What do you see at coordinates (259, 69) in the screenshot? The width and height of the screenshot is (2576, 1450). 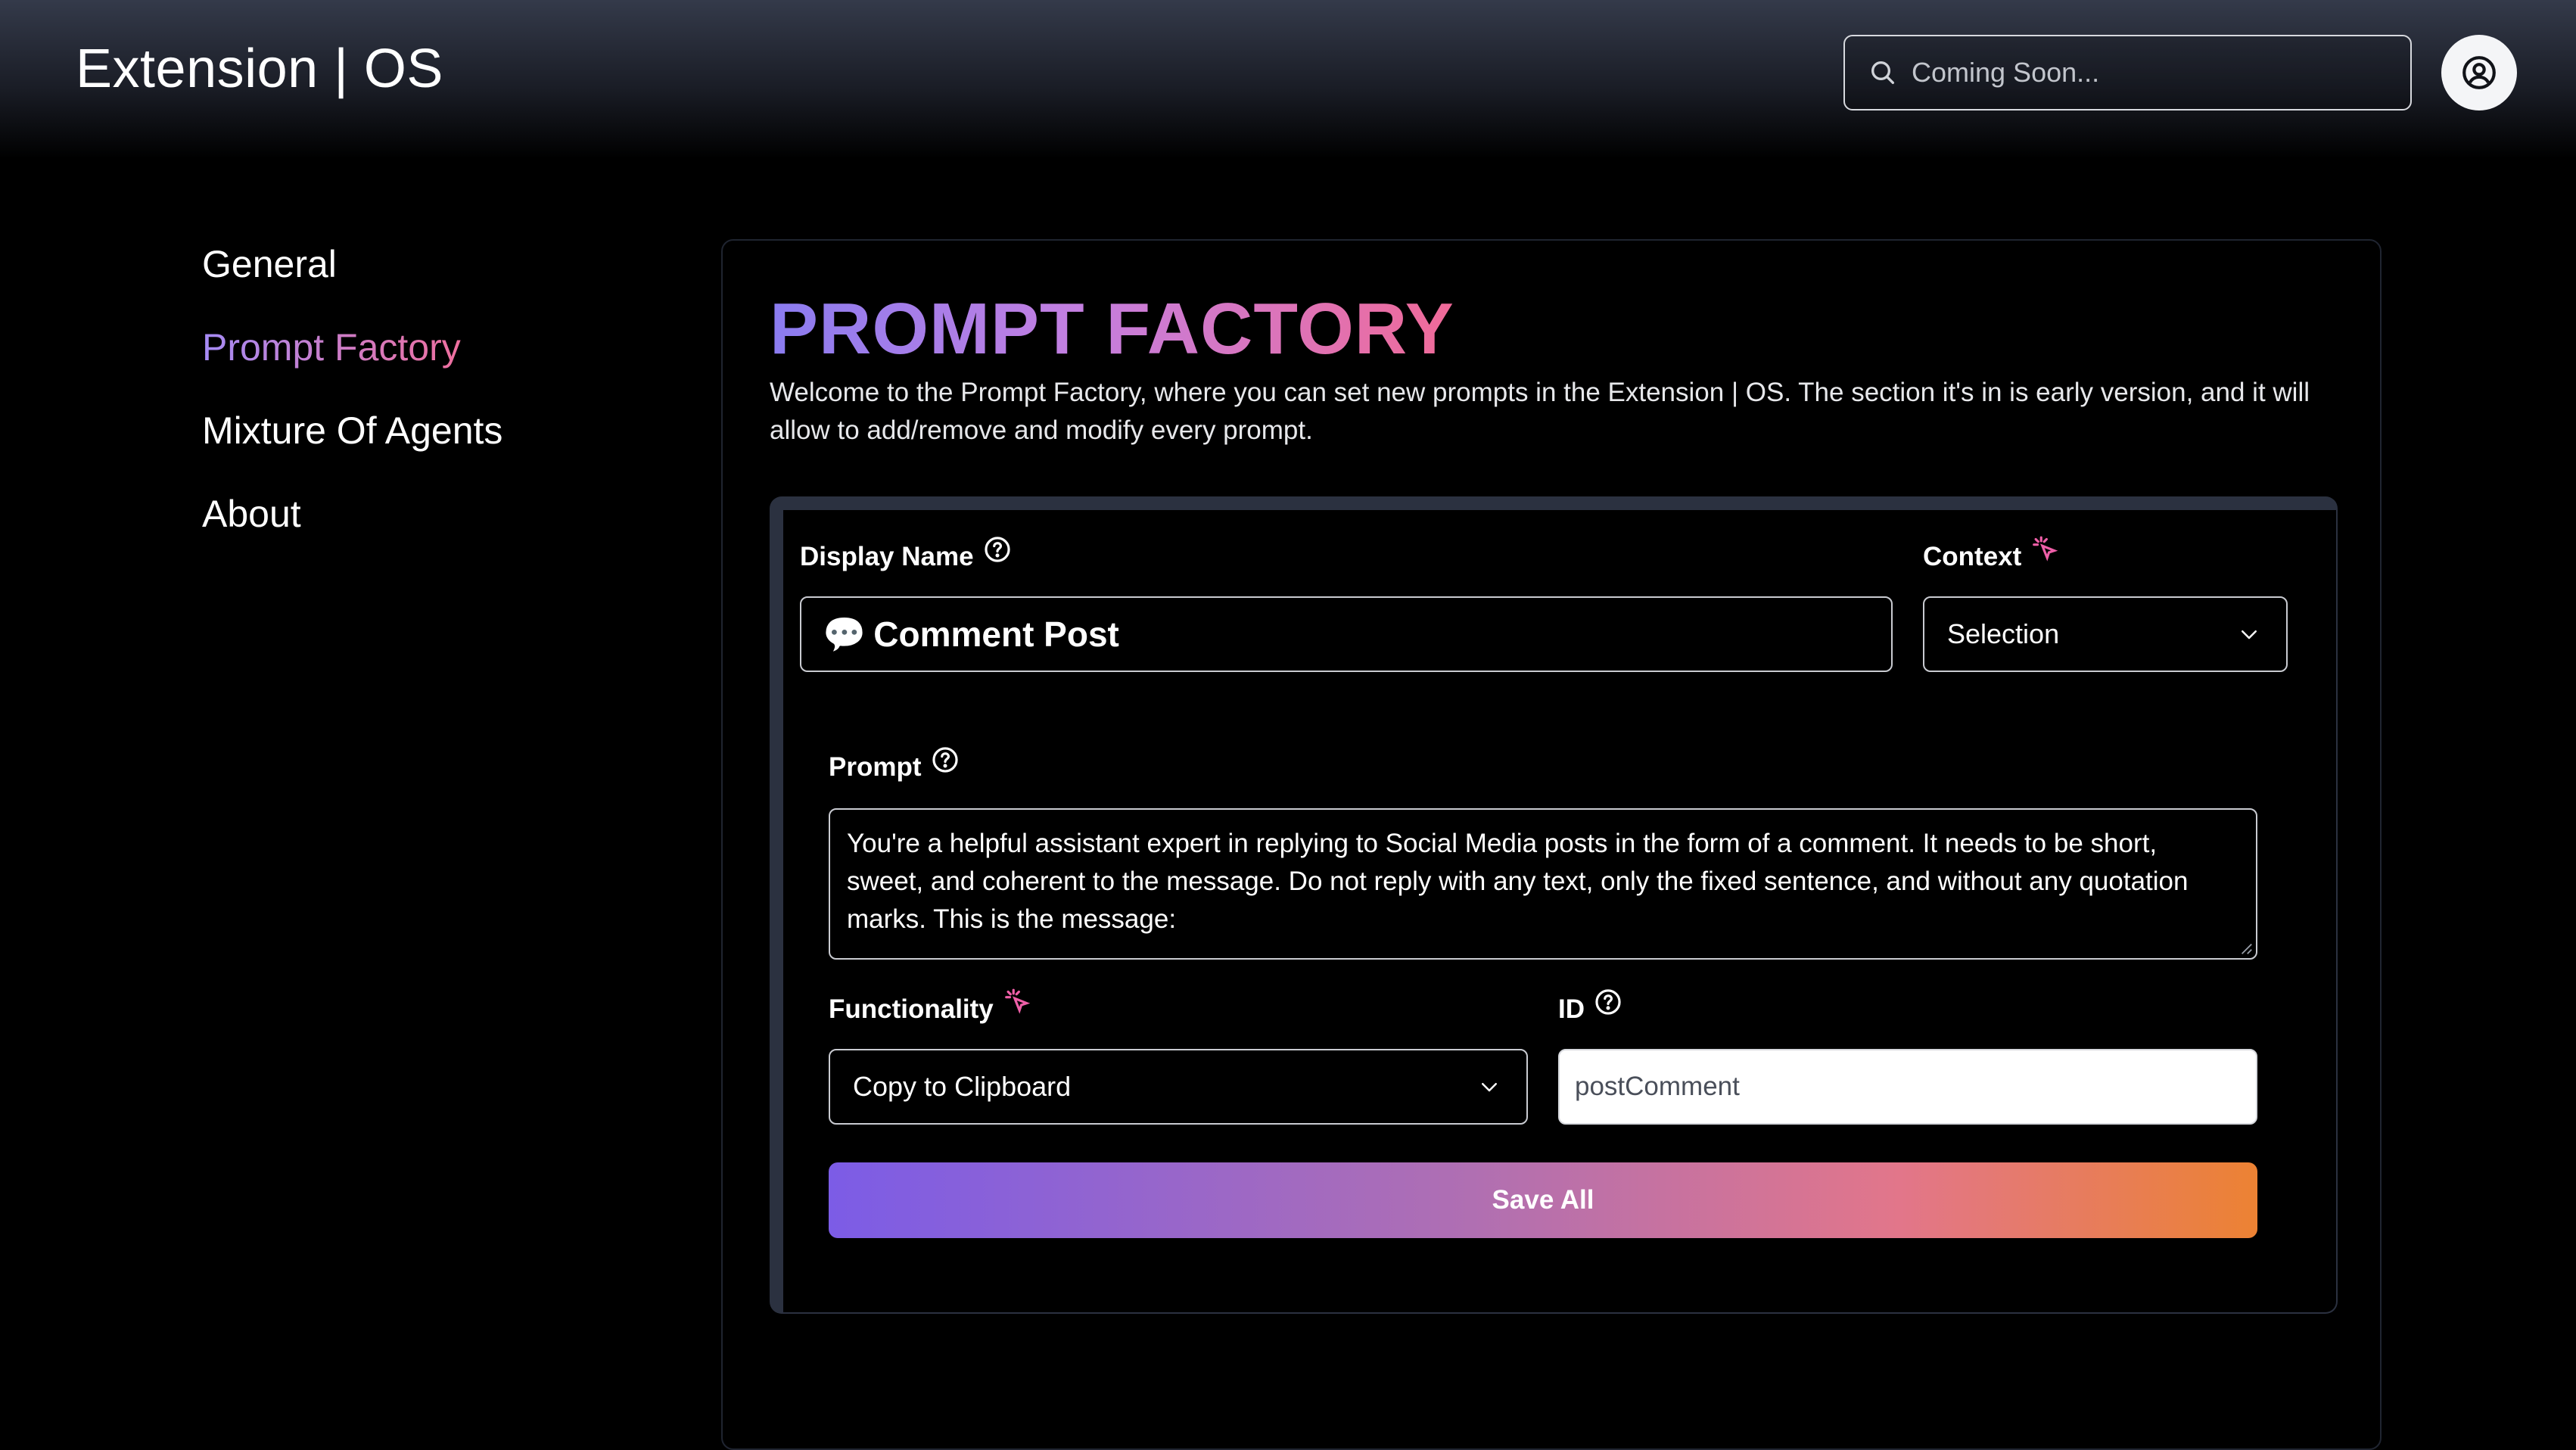 I see `app-title: Extension | OS` at bounding box center [259, 69].